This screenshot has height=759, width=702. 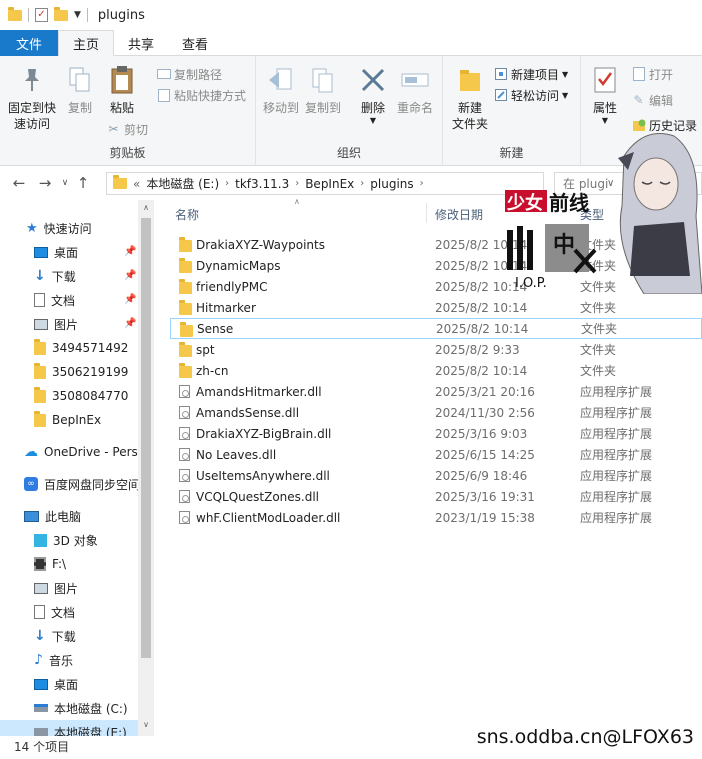 What do you see at coordinates (66, 324) in the screenshot?
I see `nav-label: 图片` at bounding box center [66, 324].